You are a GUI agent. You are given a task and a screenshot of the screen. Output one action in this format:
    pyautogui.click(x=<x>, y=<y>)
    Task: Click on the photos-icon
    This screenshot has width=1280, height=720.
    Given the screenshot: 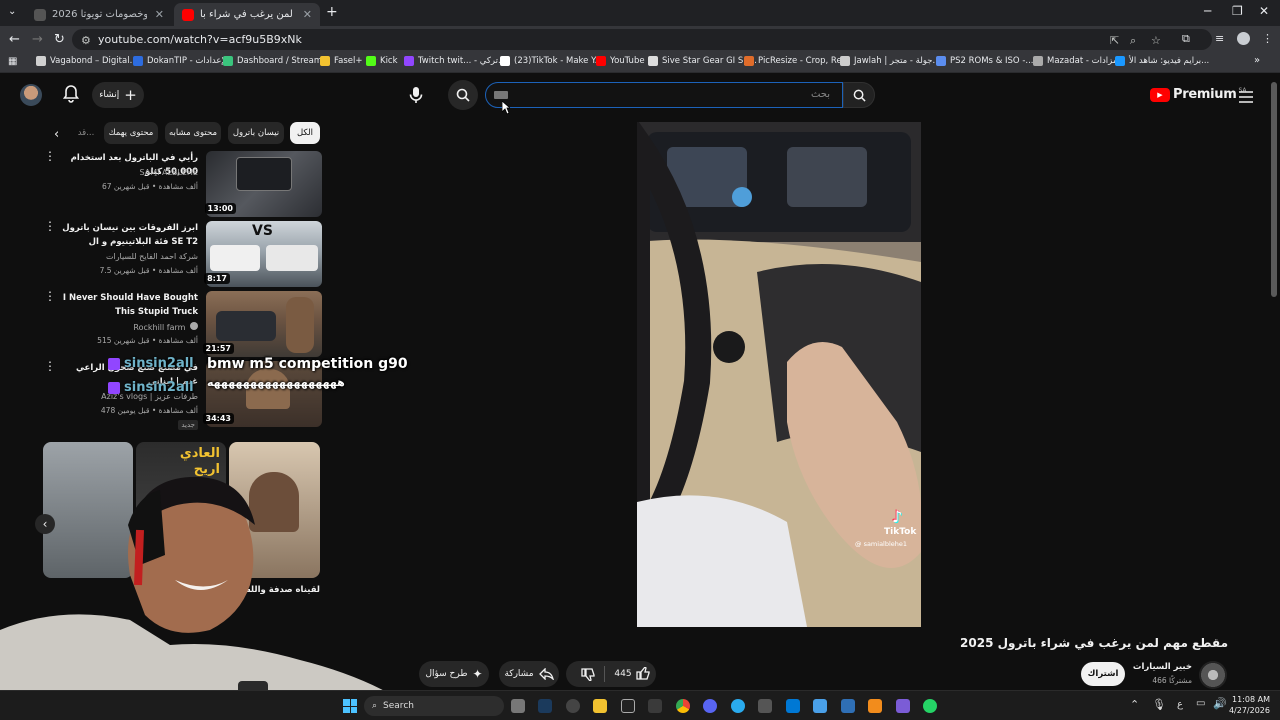 What is the action you would take?
    pyautogui.click(x=820, y=706)
    